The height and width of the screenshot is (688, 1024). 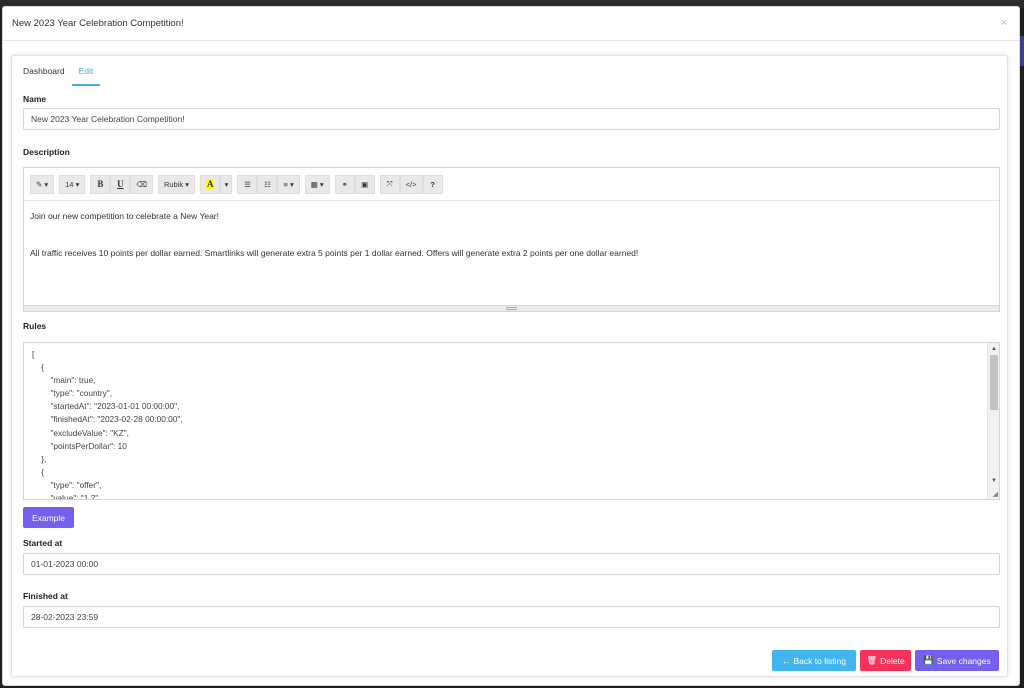 I want to click on tab-edit: Edit, so click(x=86, y=73).